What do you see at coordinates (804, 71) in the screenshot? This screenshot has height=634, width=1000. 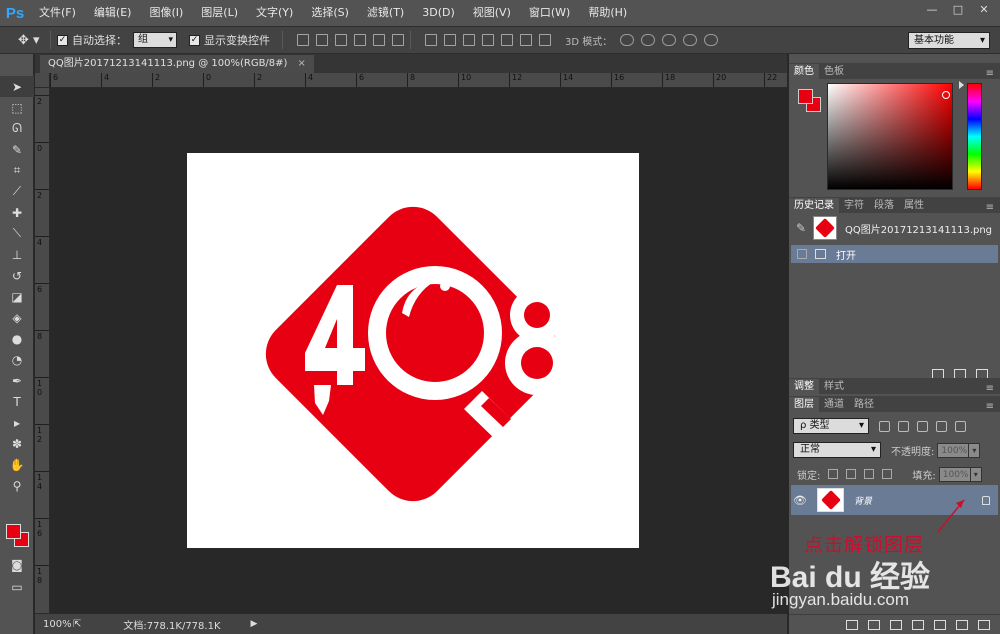 I see `tab-color: 颜色` at bounding box center [804, 71].